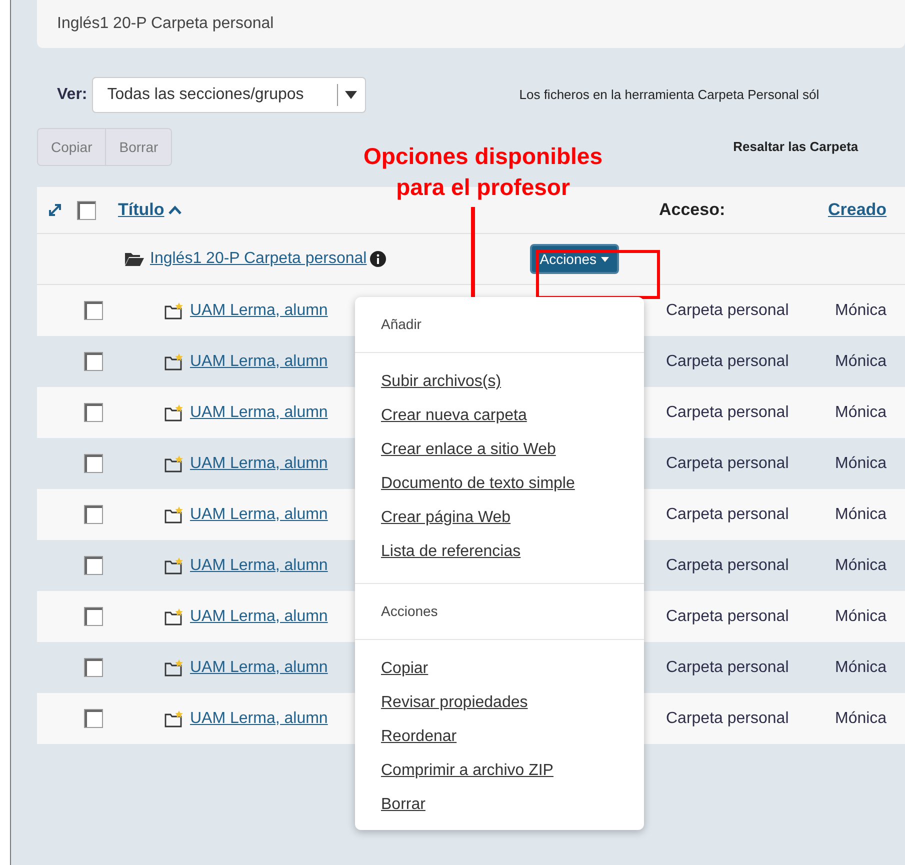 This screenshot has width=905, height=865. Describe the element at coordinates (55, 210) in the screenshot. I see `expand-icon` at that location.